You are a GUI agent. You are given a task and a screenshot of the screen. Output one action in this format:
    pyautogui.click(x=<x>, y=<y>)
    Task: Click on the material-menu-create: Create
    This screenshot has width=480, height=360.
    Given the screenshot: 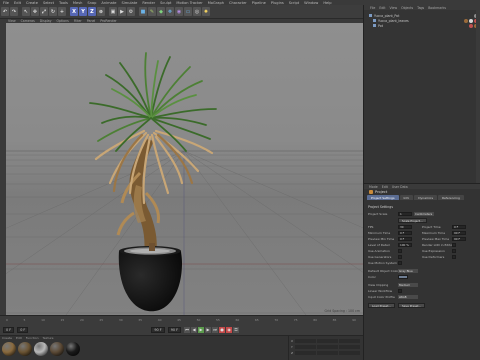 What is the action you would take?
    pyautogui.click(x=7, y=338)
    